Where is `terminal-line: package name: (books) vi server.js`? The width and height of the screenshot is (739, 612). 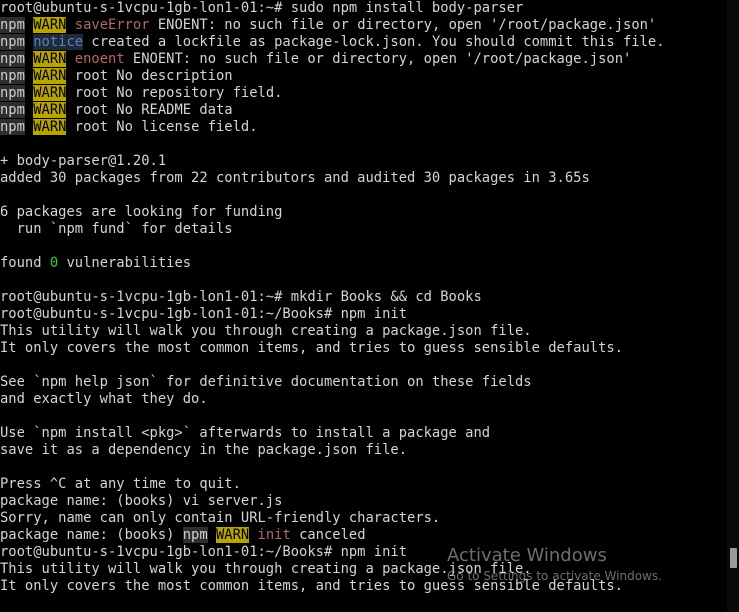
terminal-line: package name: (books) vi server.js is located at coordinates (363, 501).